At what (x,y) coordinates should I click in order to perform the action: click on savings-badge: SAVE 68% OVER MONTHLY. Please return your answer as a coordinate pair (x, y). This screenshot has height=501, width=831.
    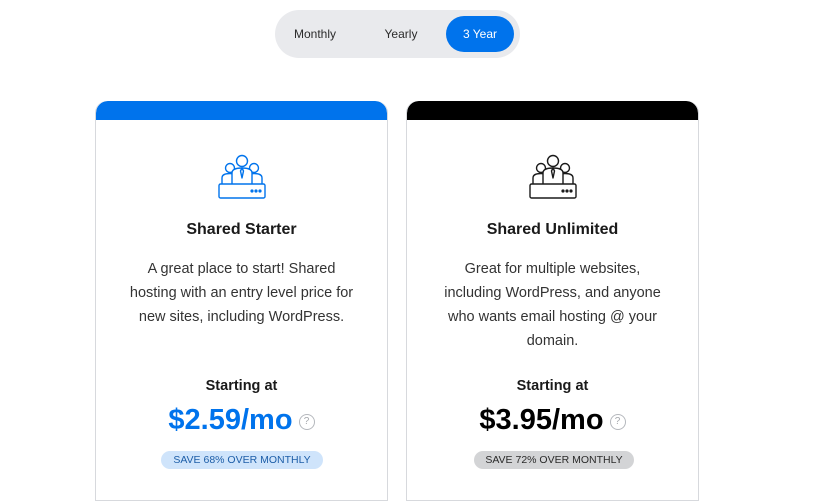
    Looking at the image, I should click on (242, 460).